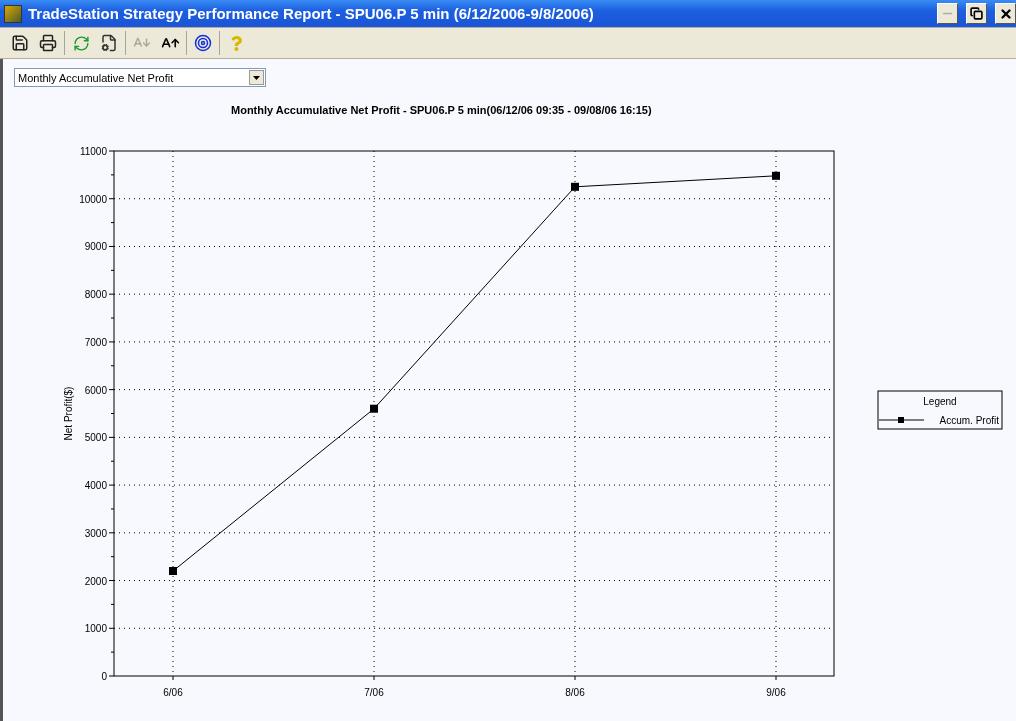 The width and height of the screenshot is (1016, 721). What do you see at coordinates (969, 420) in the screenshot?
I see `legend-label: Accum. Profit` at bounding box center [969, 420].